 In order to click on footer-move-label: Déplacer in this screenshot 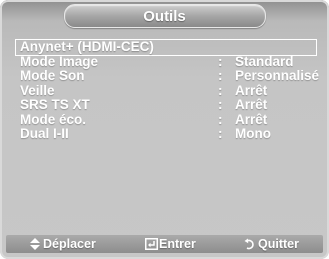, I will do `click(69, 244)`.